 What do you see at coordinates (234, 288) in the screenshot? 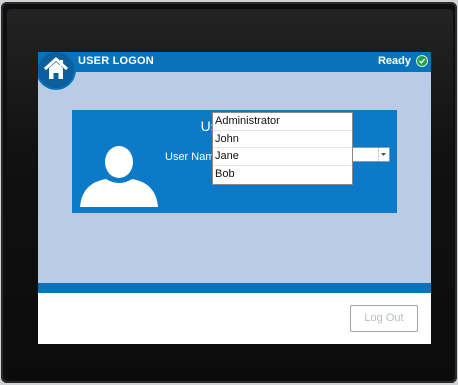
I see `footer-divider` at bounding box center [234, 288].